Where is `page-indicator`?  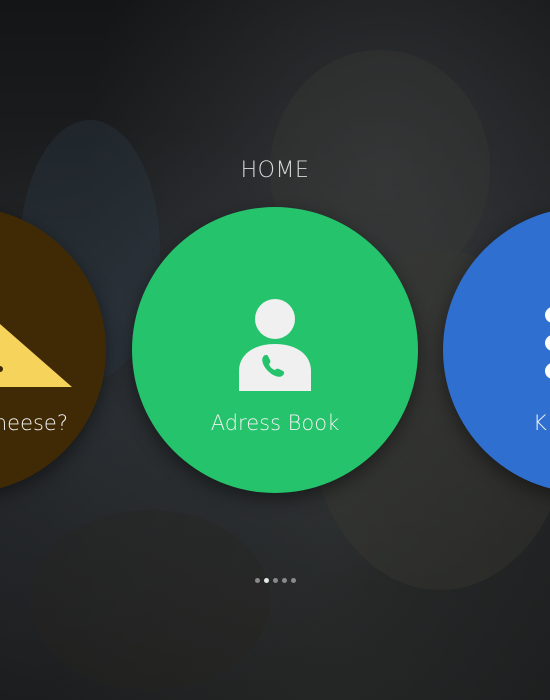 page-indicator is located at coordinates (275, 580).